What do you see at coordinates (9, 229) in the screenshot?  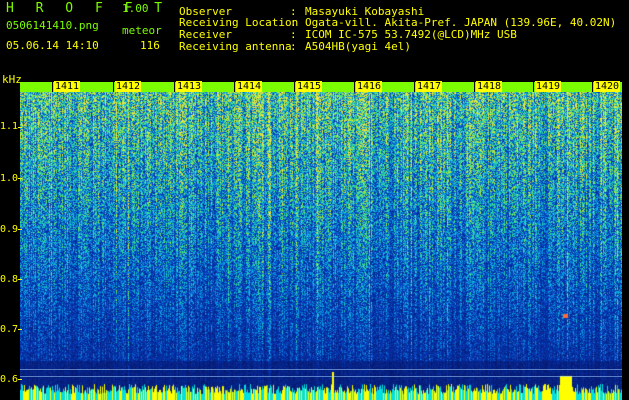 I see `y-tick-label: 0.9` at bounding box center [9, 229].